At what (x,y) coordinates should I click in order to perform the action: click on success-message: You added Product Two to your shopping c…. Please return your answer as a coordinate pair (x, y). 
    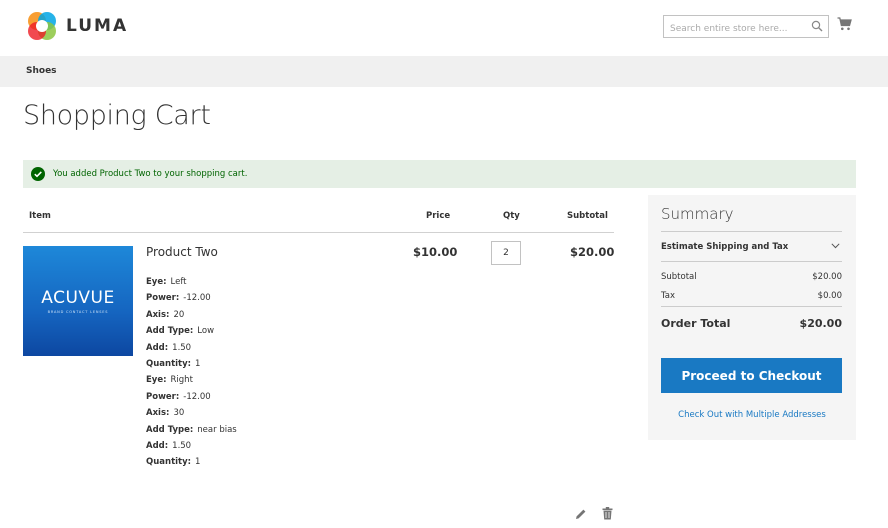
    Looking at the image, I should click on (439, 174).